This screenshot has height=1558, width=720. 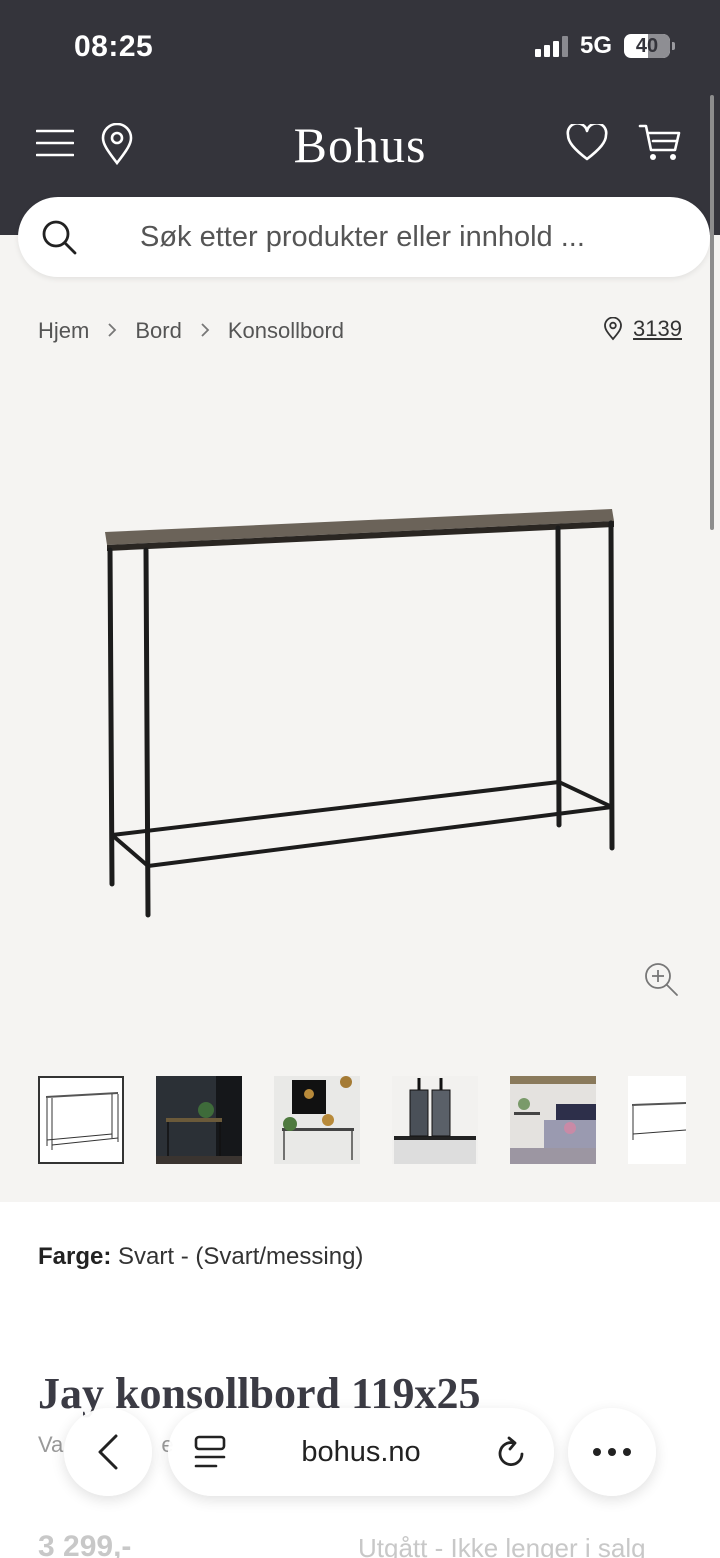 I want to click on zoom-in-icon, so click(x=661, y=979).